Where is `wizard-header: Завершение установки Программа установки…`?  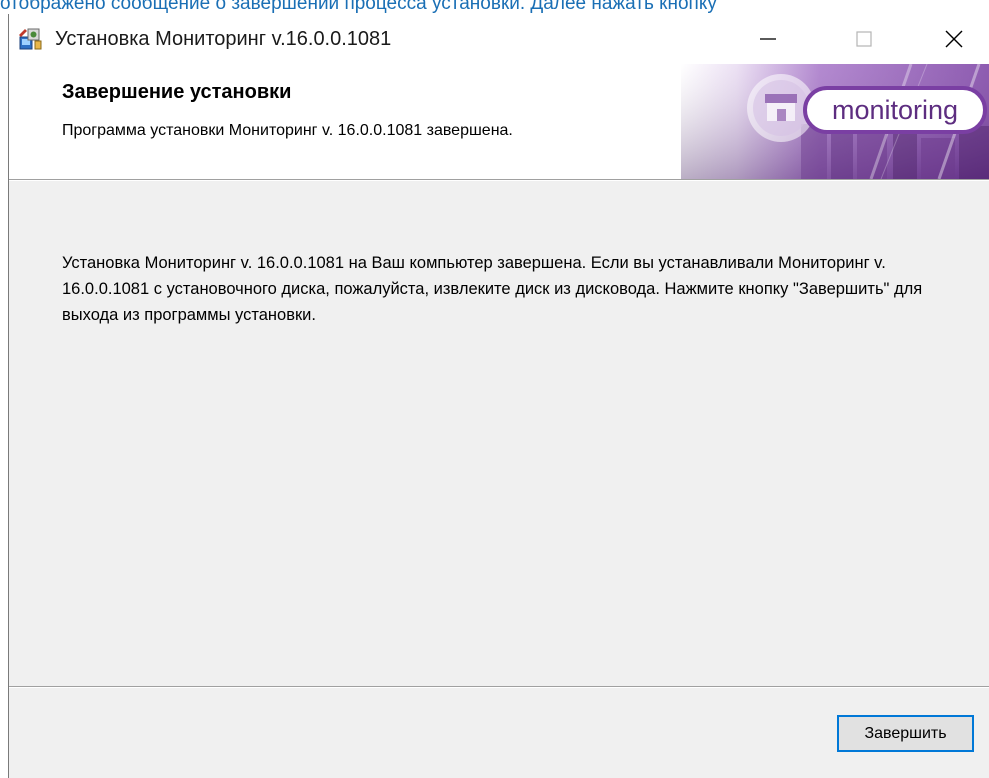 wizard-header: Завершение установки Программа установки… is located at coordinates (499, 121).